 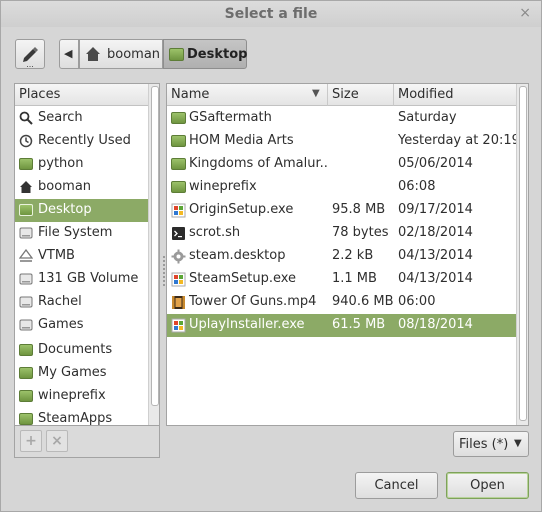 What do you see at coordinates (155, 246) in the screenshot?
I see `places-scrollbar-thumb` at bounding box center [155, 246].